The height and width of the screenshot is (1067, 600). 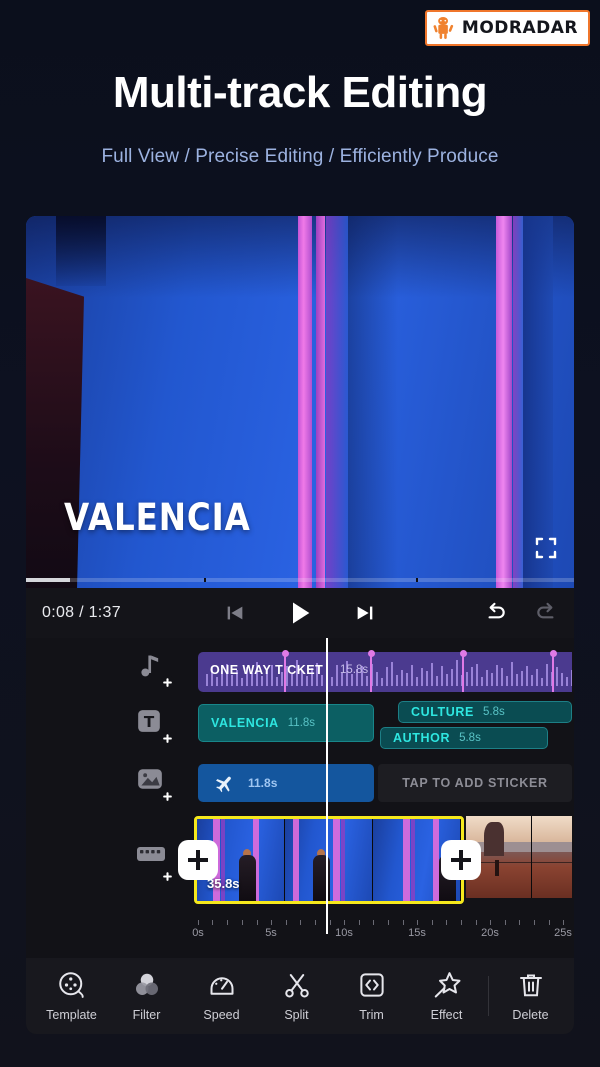 What do you see at coordinates (245, 723) in the screenshot?
I see `text-clip-label: VALENCIA` at bounding box center [245, 723].